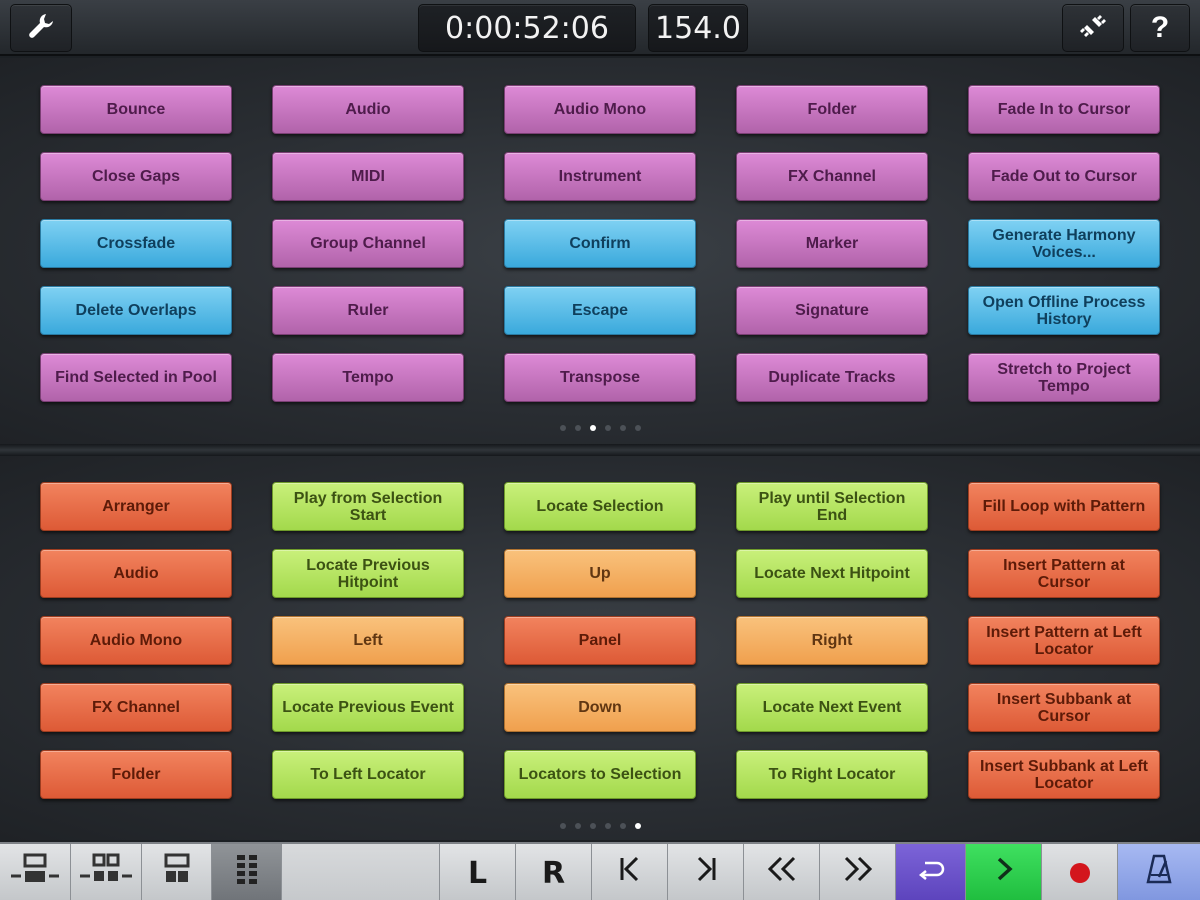  Describe the element at coordinates (1064, 176) in the screenshot. I see `top-fade-out-to-cursor-button: Fade Out to Cursor` at that location.